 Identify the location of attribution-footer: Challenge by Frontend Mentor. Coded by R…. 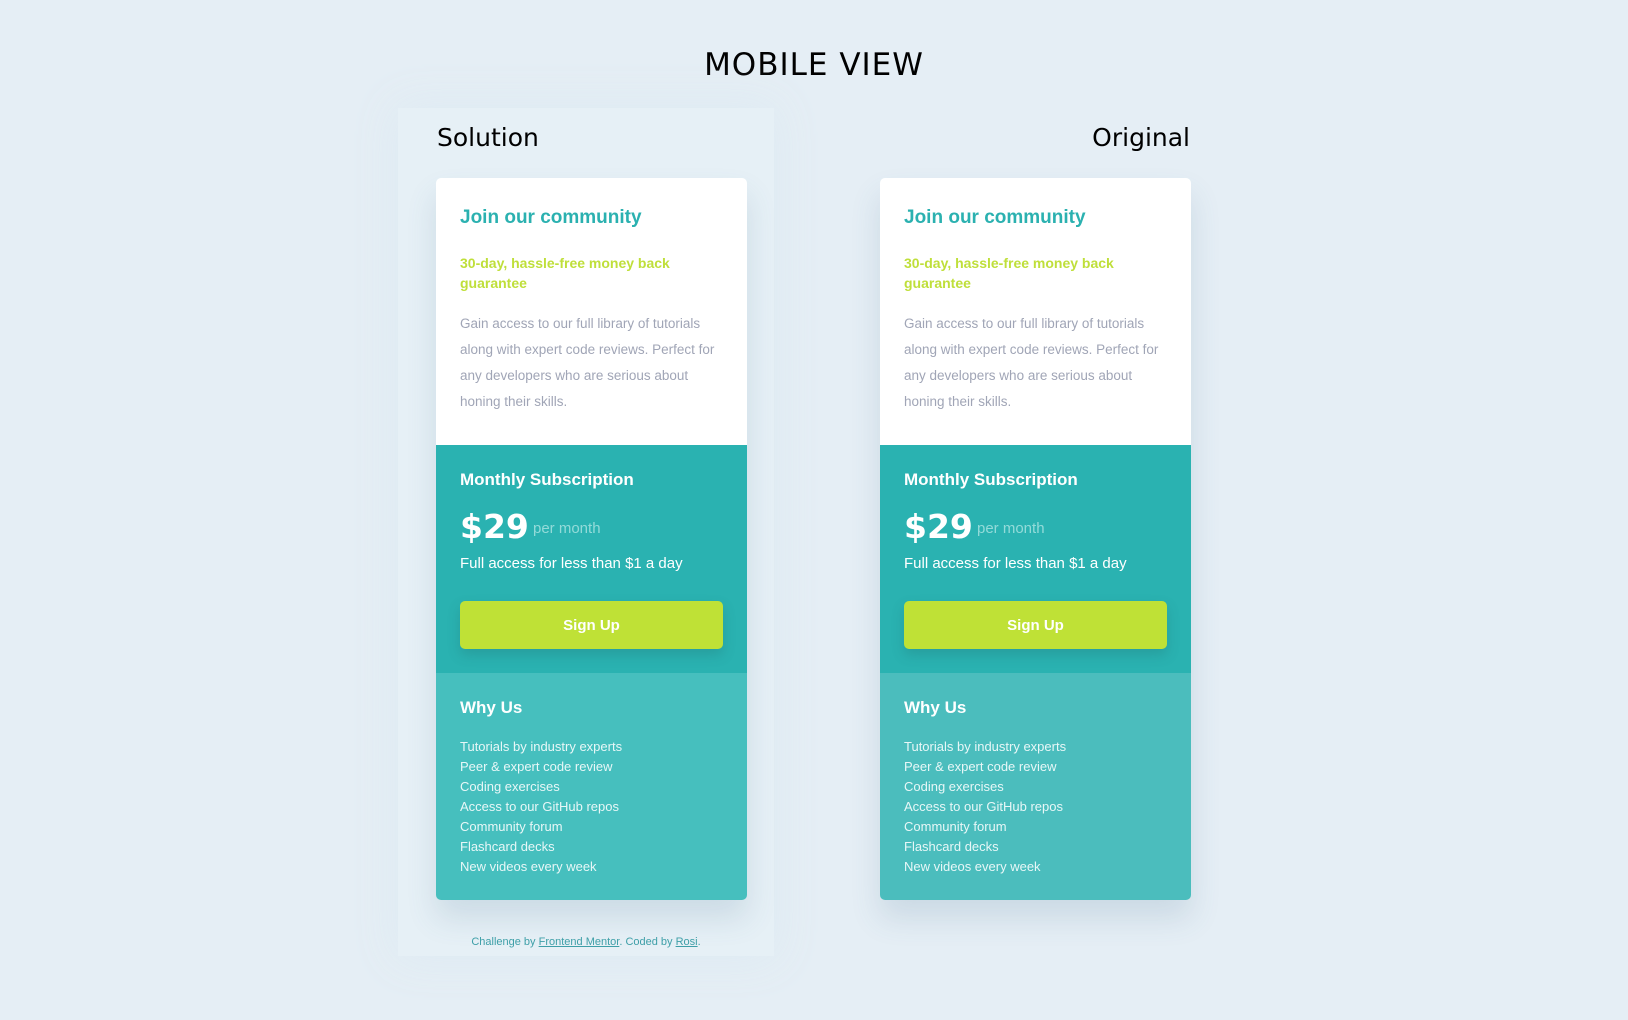
(586, 942).